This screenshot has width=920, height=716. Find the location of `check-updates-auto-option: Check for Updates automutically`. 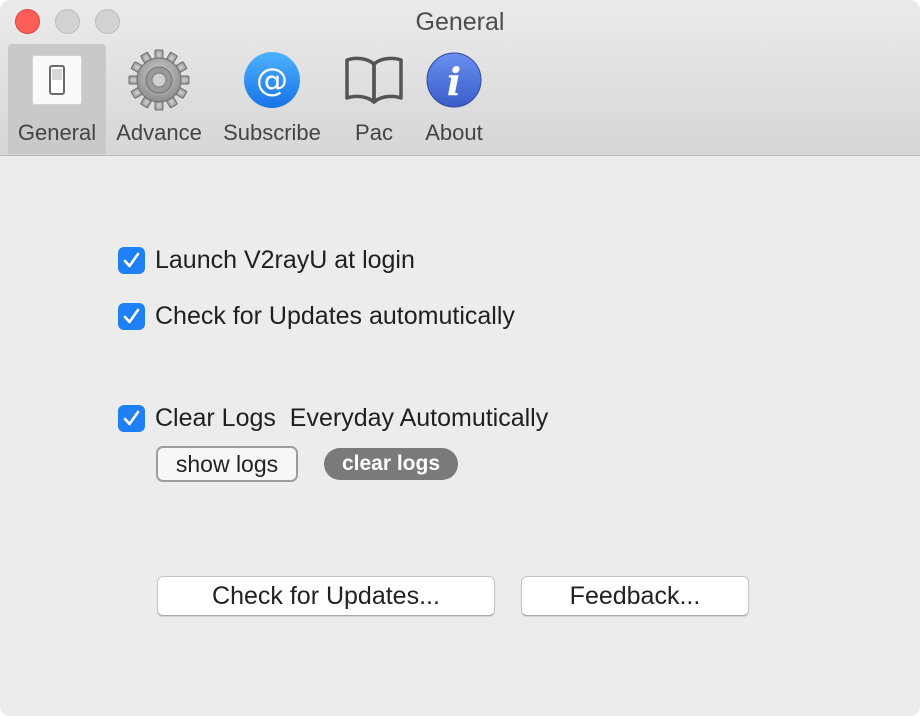

check-updates-auto-option: Check for Updates automutically is located at coordinates (316, 316).